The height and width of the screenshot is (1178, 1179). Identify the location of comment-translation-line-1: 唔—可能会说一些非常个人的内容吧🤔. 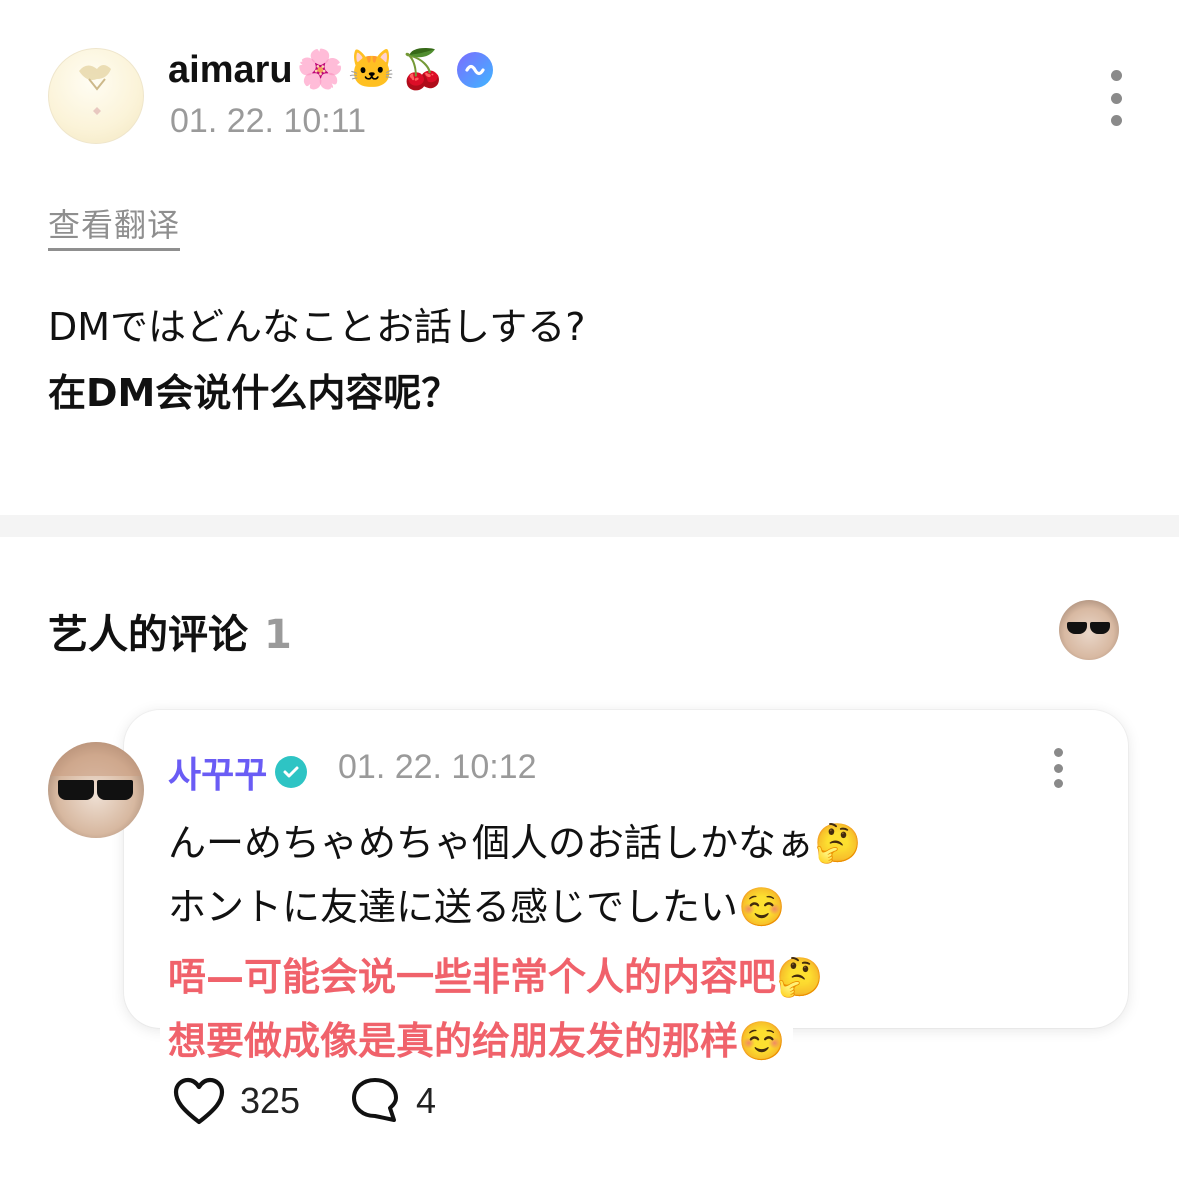
(496, 973).